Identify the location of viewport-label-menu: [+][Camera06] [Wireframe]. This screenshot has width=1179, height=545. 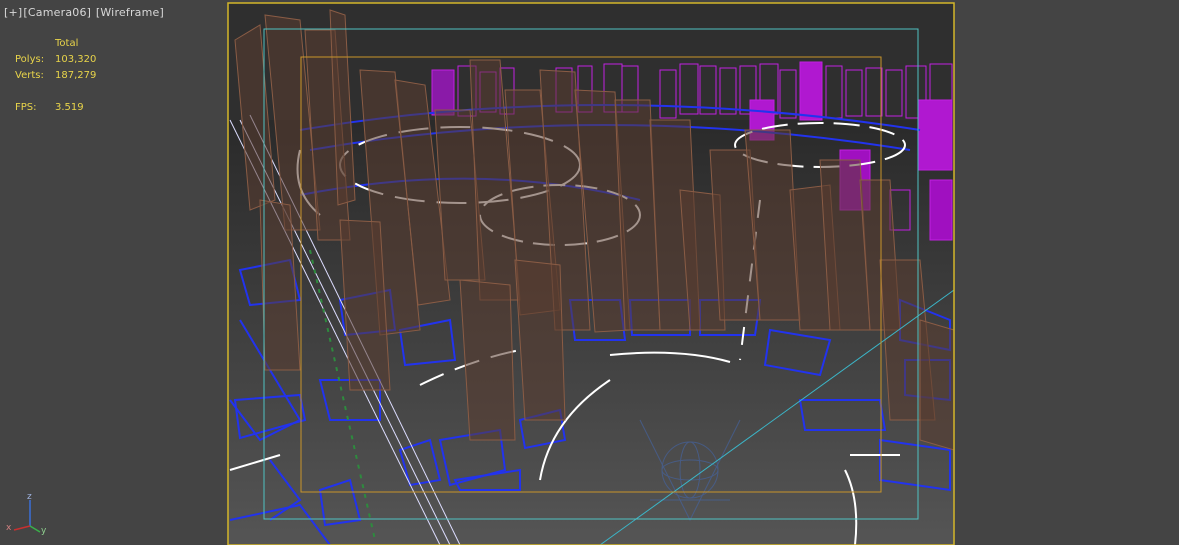
(84, 12).